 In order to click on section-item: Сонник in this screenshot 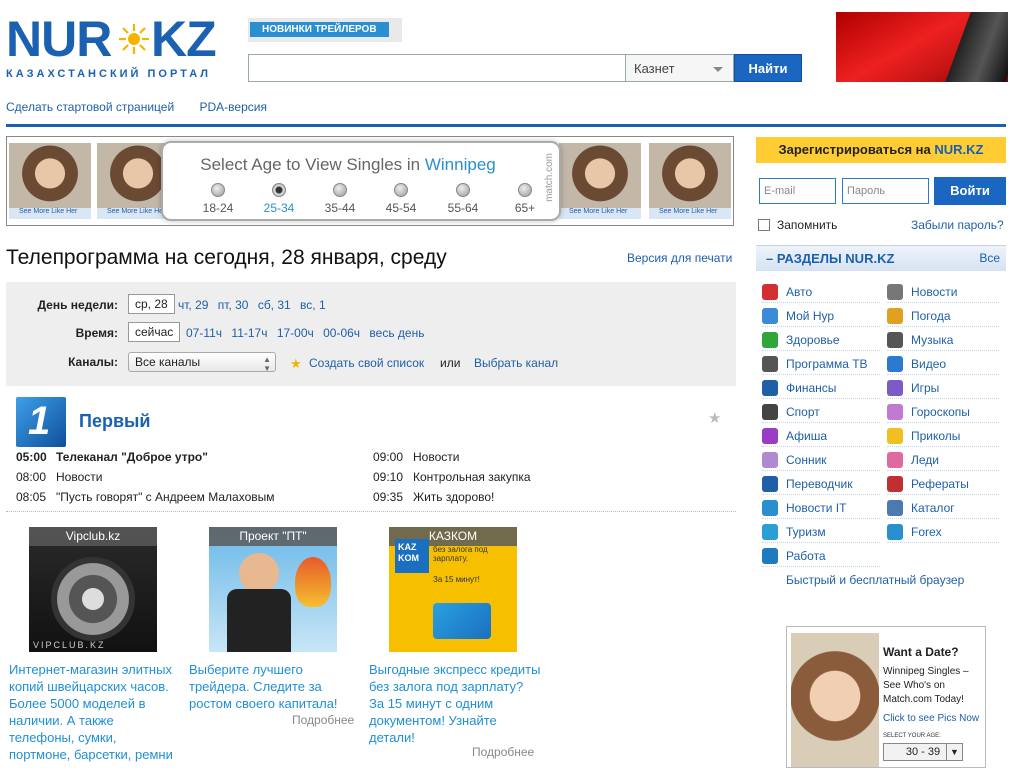, I will do `click(821, 460)`.